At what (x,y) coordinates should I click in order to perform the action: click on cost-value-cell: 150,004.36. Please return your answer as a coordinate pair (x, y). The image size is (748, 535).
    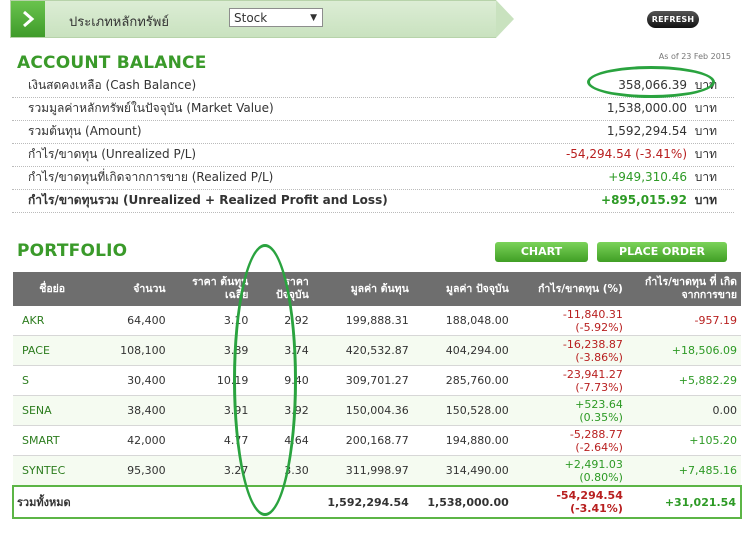
    Looking at the image, I should click on (362, 410).